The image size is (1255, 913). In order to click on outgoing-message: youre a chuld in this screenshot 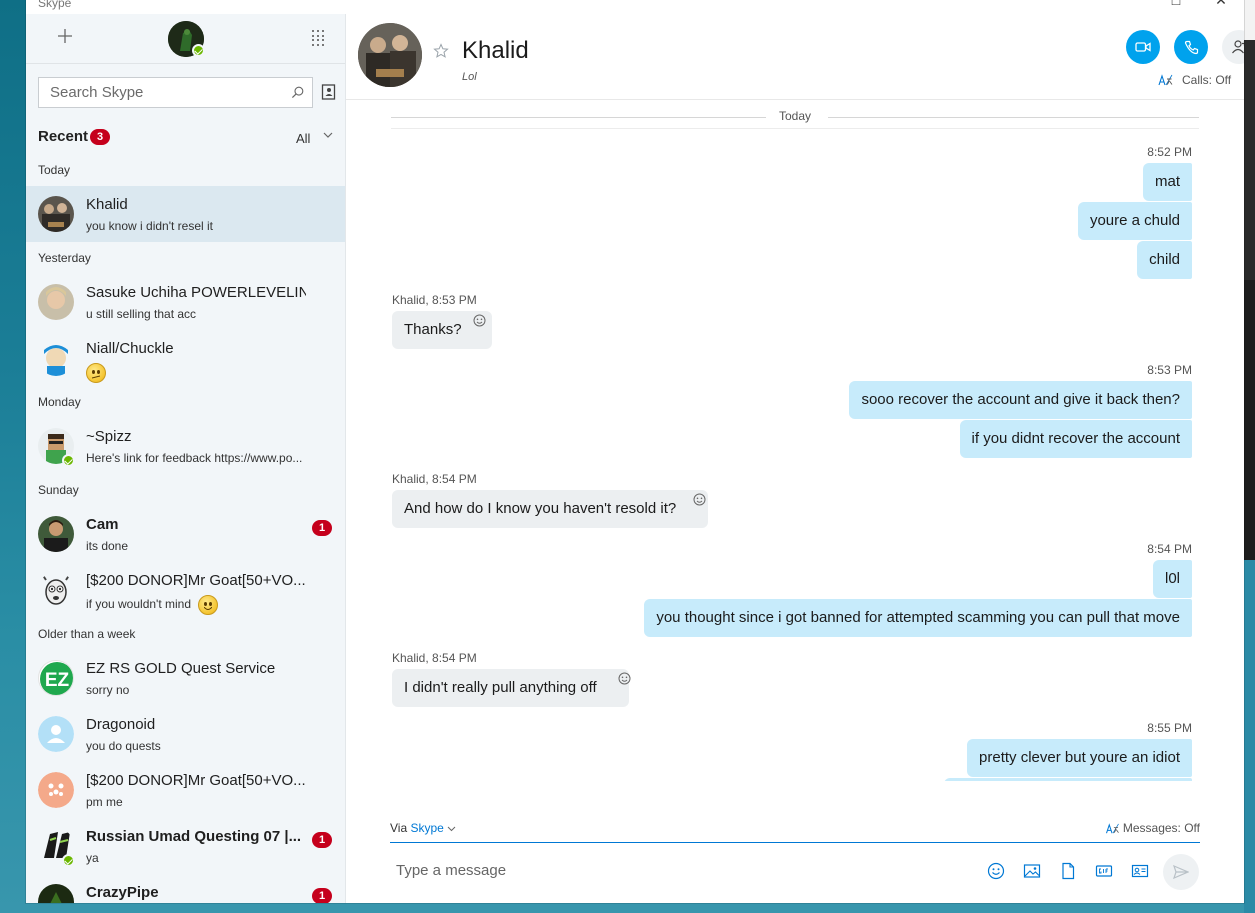, I will do `click(1134, 221)`.